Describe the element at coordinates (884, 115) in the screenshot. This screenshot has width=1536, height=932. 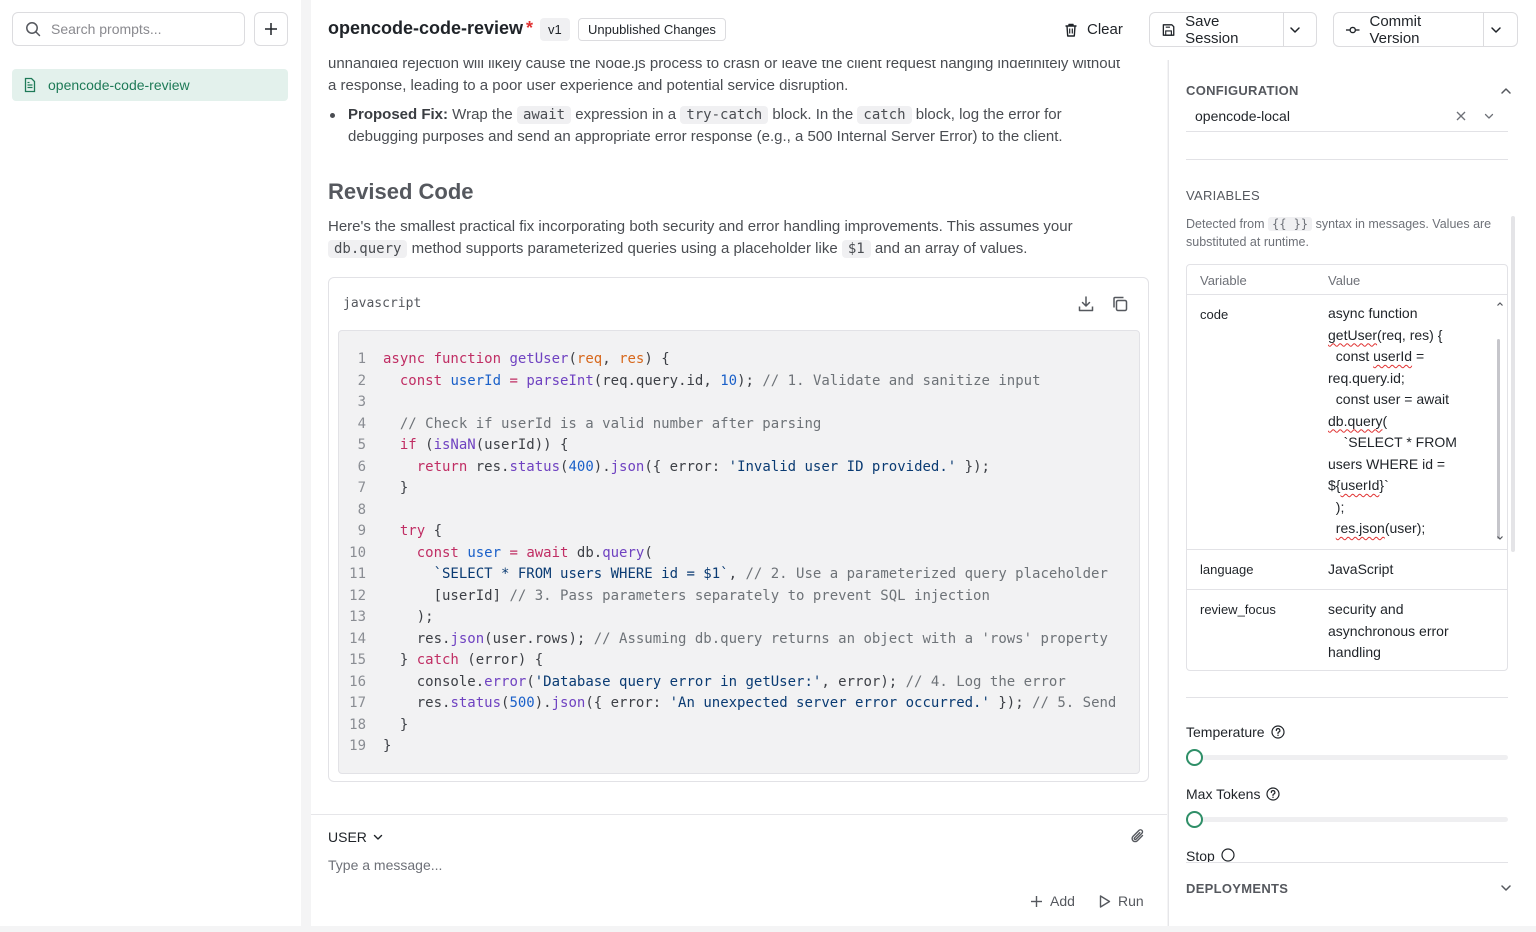
I see `inline-code: catch` at that location.